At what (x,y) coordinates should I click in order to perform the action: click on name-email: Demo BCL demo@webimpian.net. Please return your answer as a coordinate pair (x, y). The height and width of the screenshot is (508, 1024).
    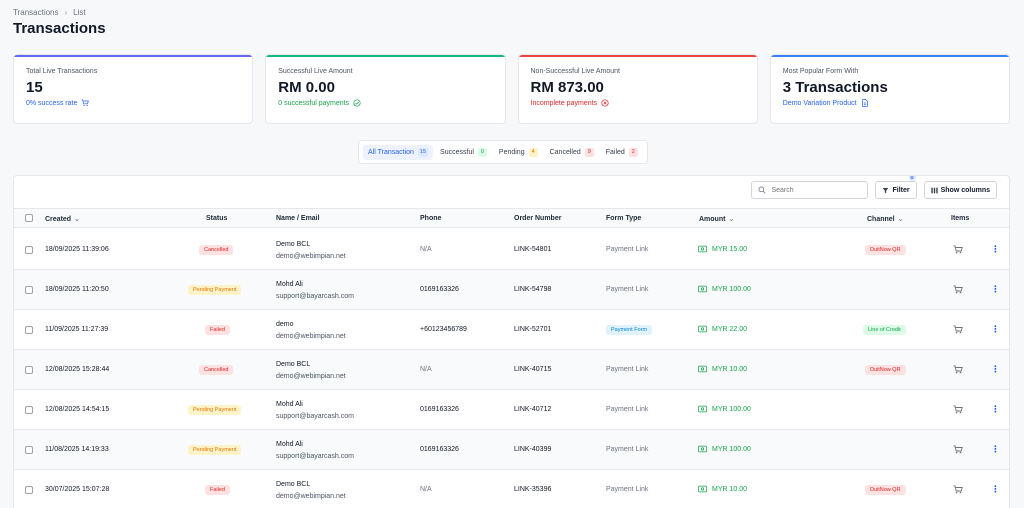
    Looking at the image, I should click on (311, 251).